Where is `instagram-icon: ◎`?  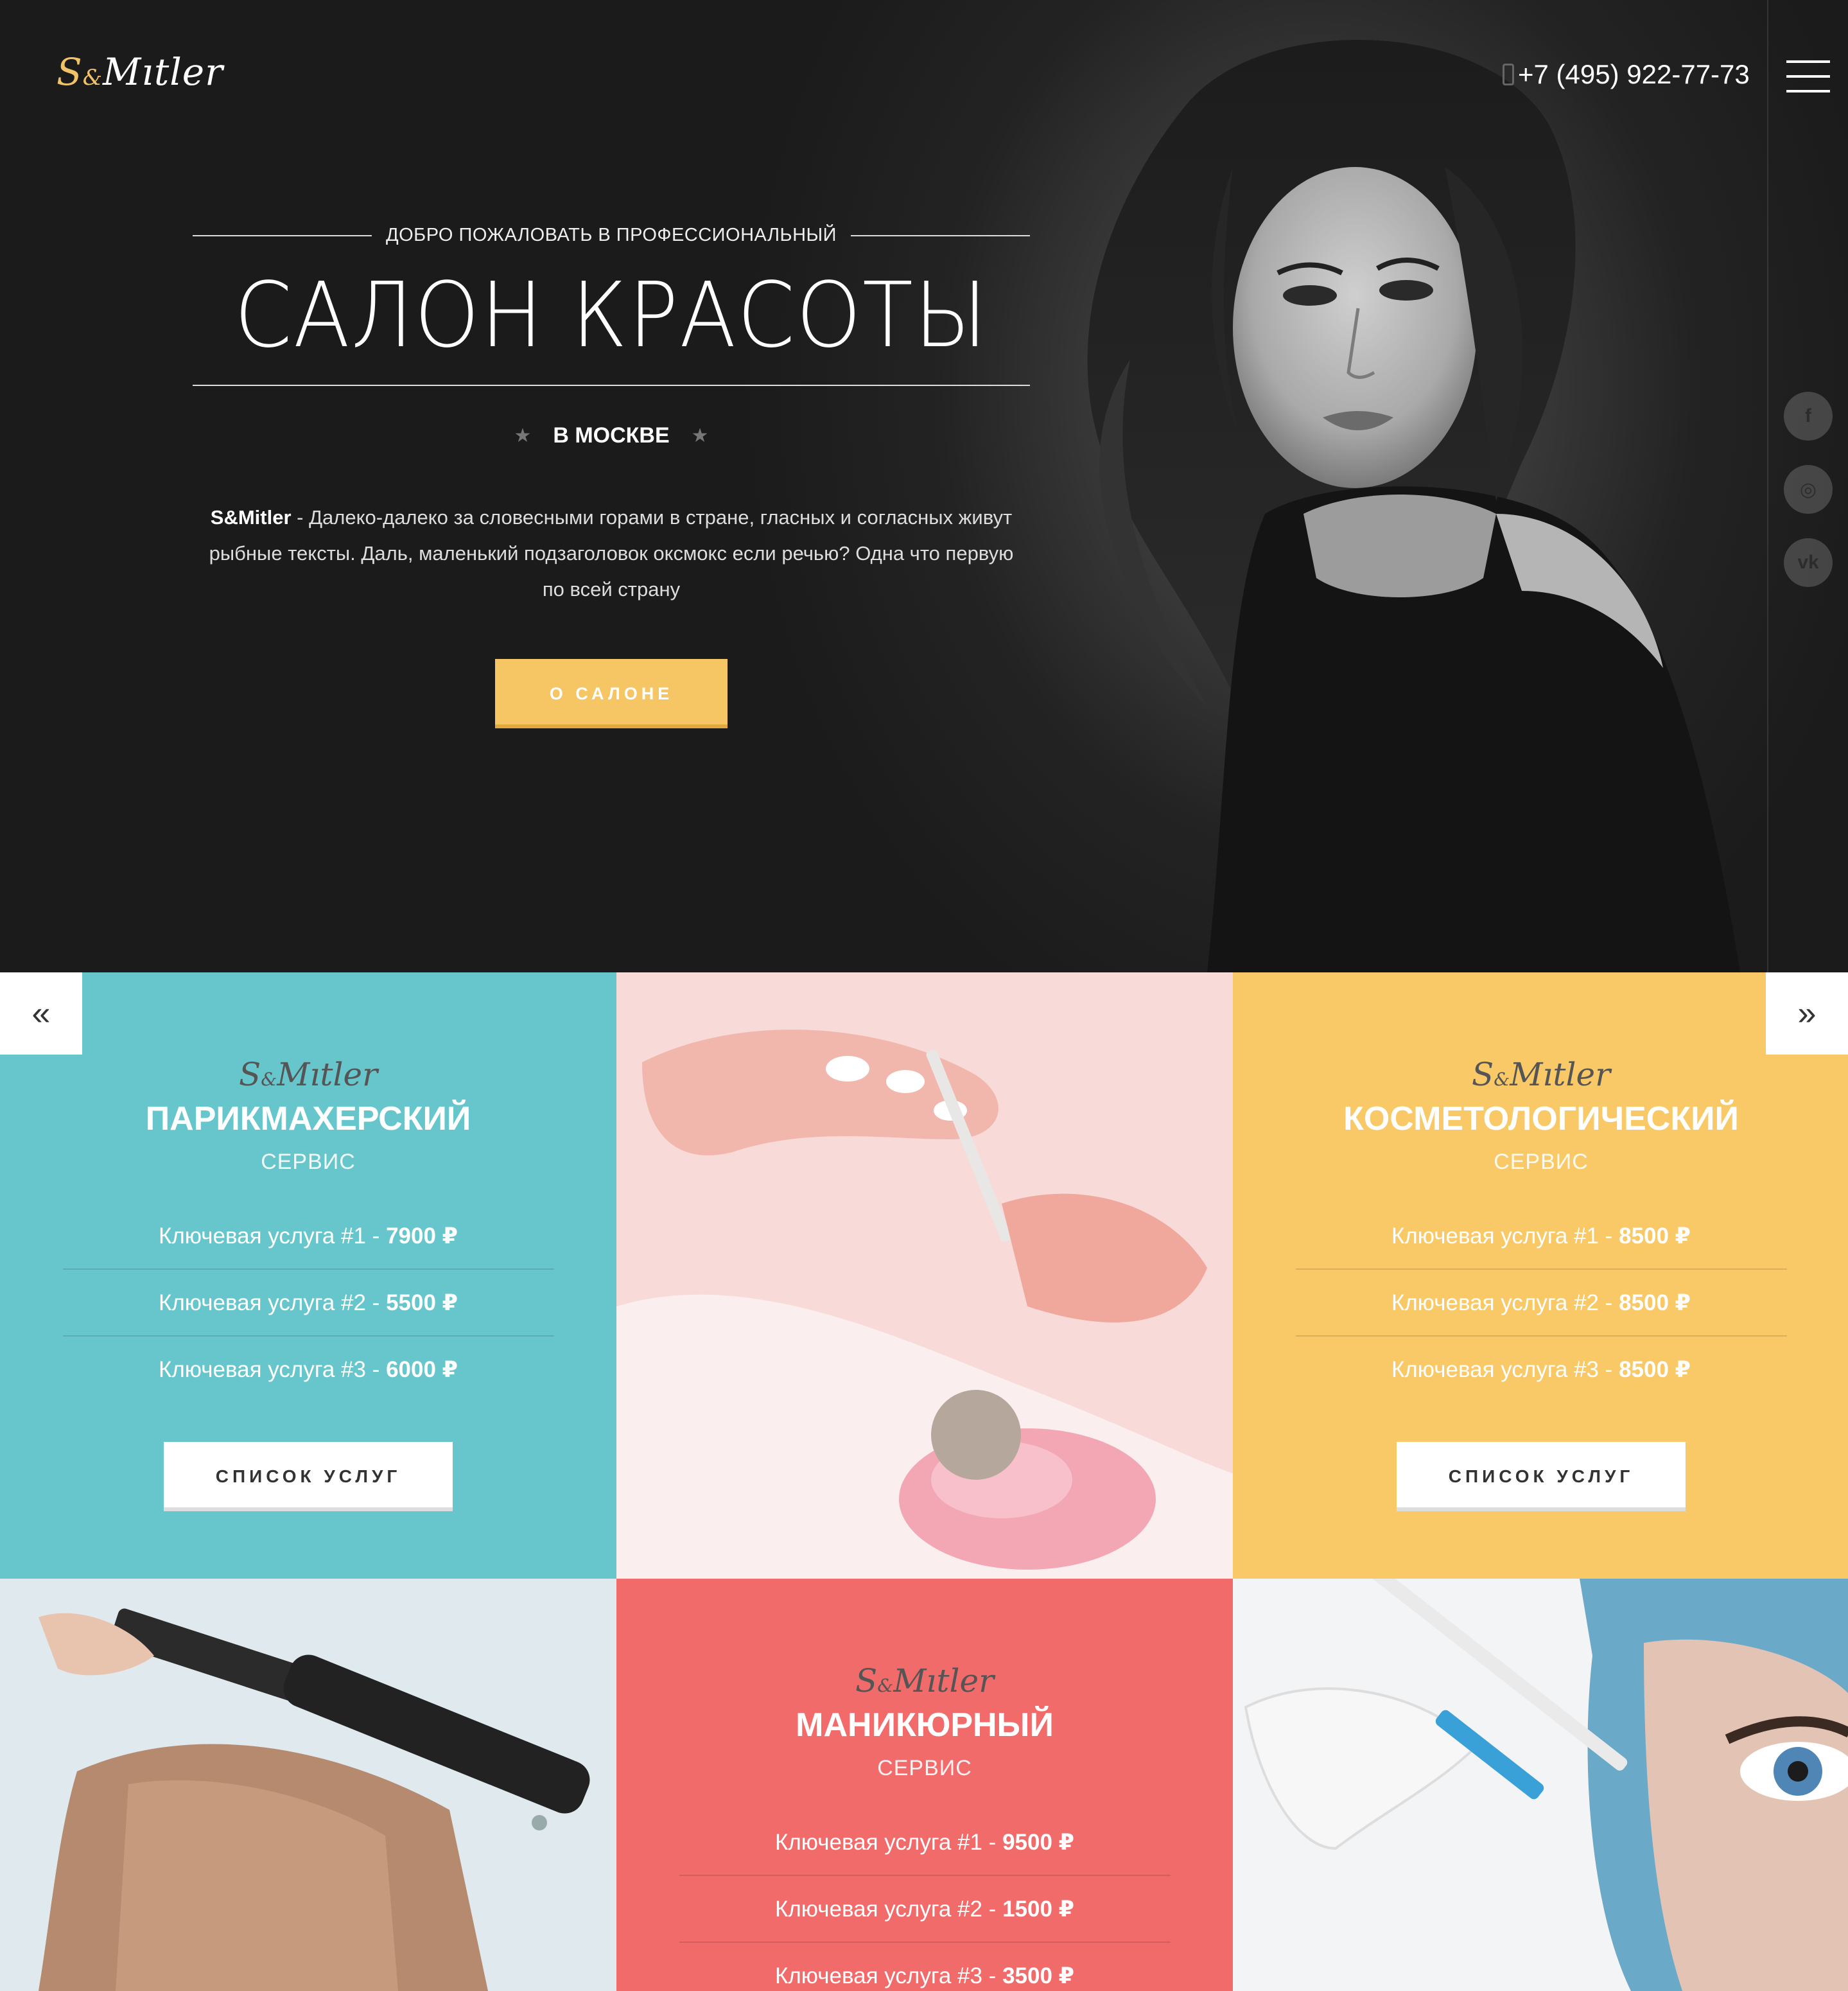
instagram-icon: ◎ is located at coordinates (1808, 489).